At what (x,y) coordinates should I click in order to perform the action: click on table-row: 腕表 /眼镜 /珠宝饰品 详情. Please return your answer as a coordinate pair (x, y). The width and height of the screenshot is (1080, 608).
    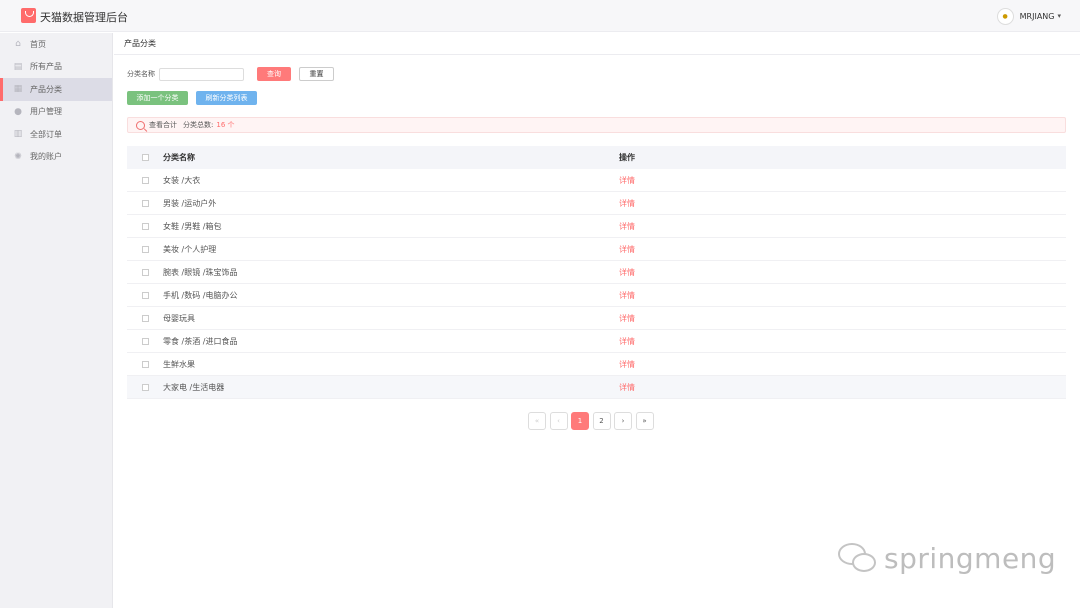
    Looking at the image, I should click on (596, 272).